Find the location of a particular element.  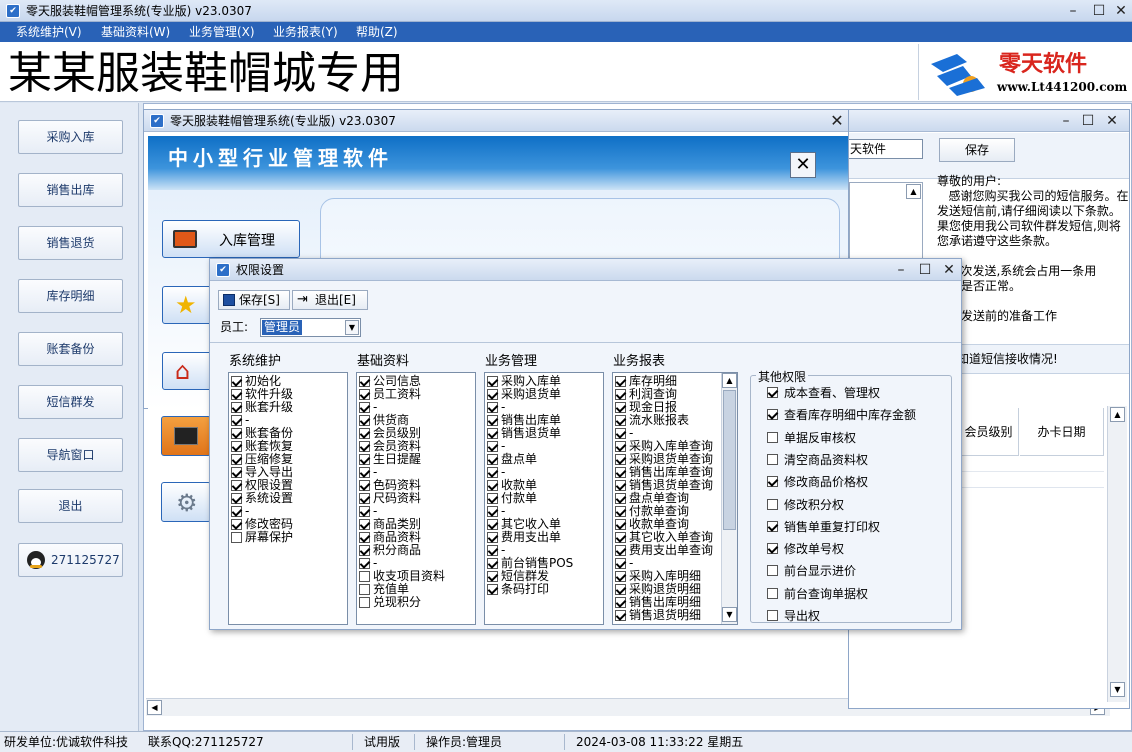

nav-terminal-button is located at coordinates (186, 436).